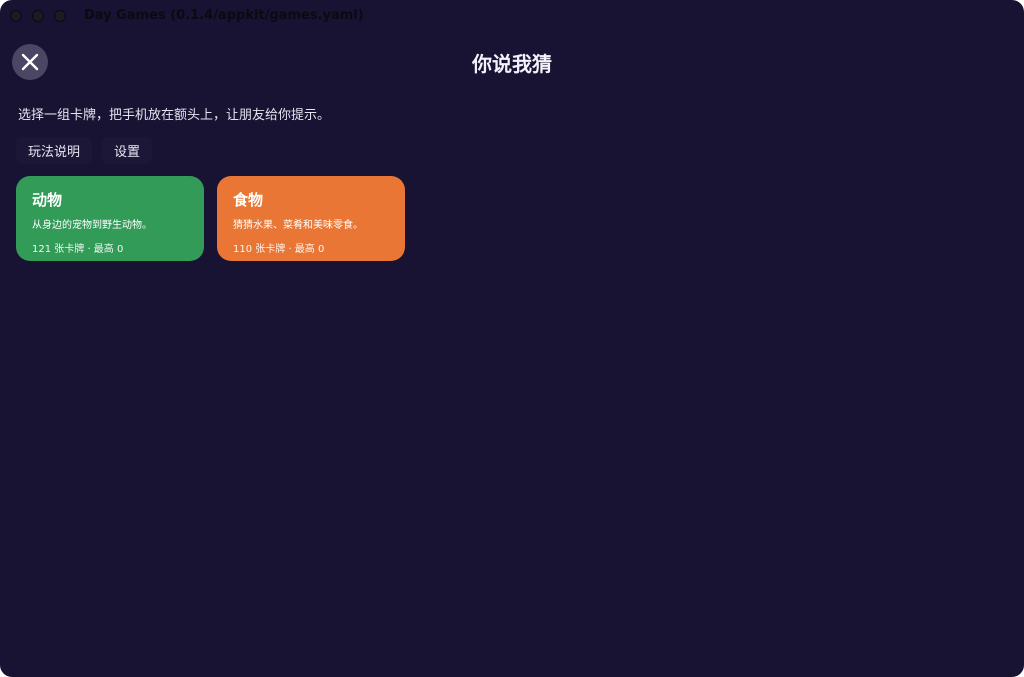  Describe the element at coordinates (279, 249) in the screenshot. I see `deck-meta: 110 张卡牌 · 最高 0` at that location.